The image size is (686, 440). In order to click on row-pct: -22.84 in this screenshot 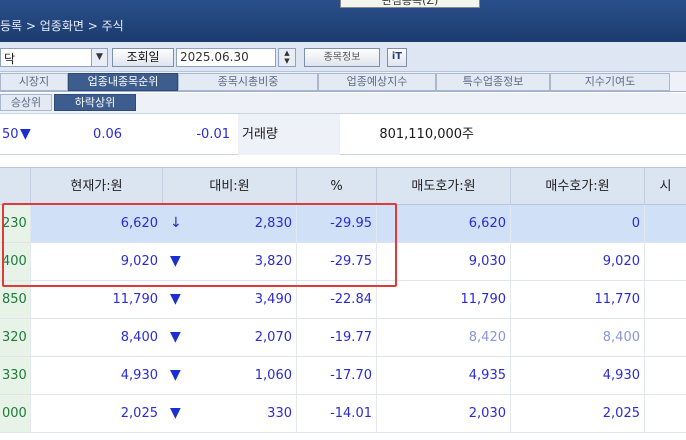, I will do `click(336, 299)`.